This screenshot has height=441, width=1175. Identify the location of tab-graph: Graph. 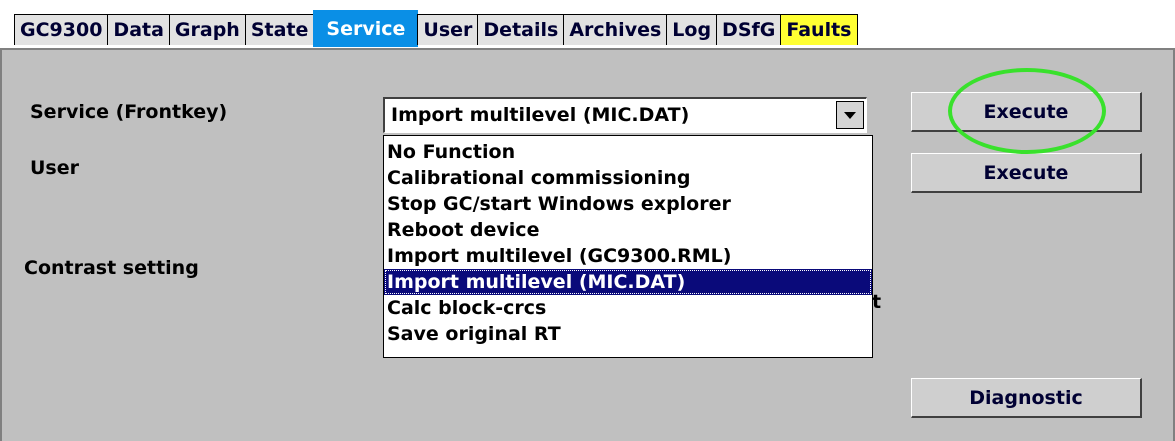
(207, 29).